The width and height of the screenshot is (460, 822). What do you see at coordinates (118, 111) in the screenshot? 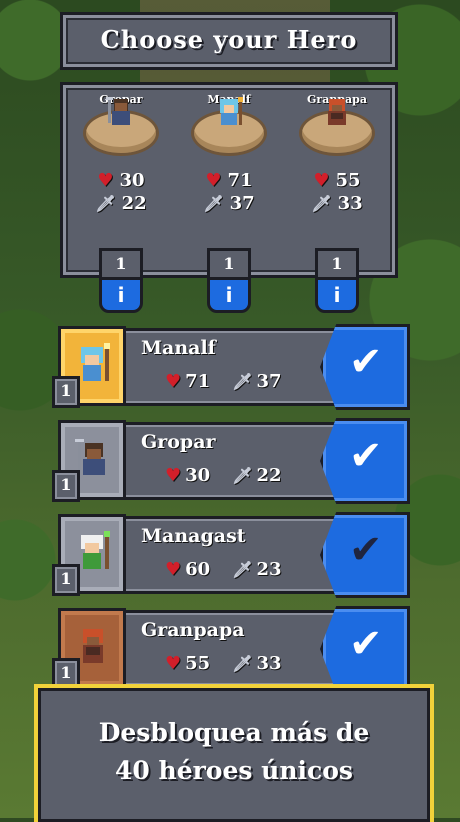
I see `gropar-sprite-icon` at bounding box center [118, 111].